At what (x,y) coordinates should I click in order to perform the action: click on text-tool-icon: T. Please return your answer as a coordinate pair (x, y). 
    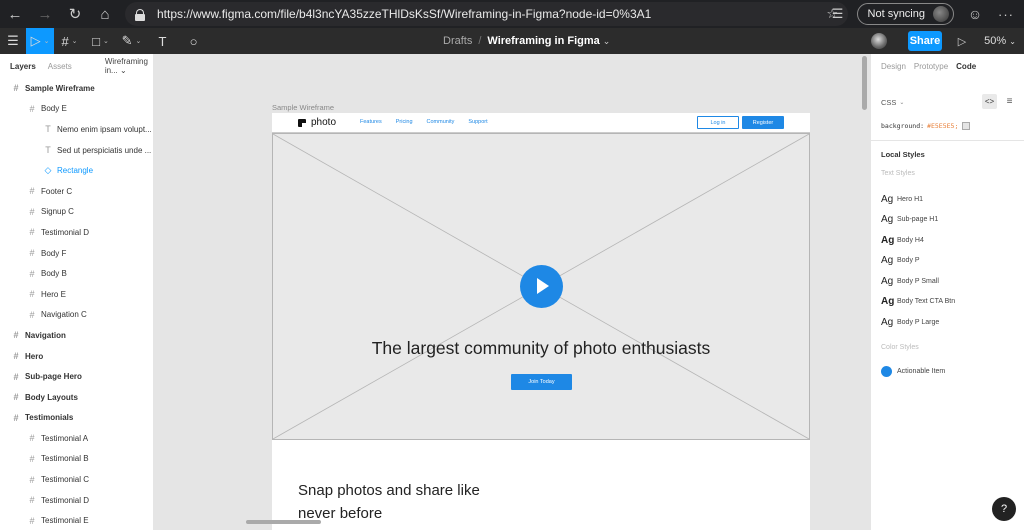
    Looking at the image, I should click on (162, 41).